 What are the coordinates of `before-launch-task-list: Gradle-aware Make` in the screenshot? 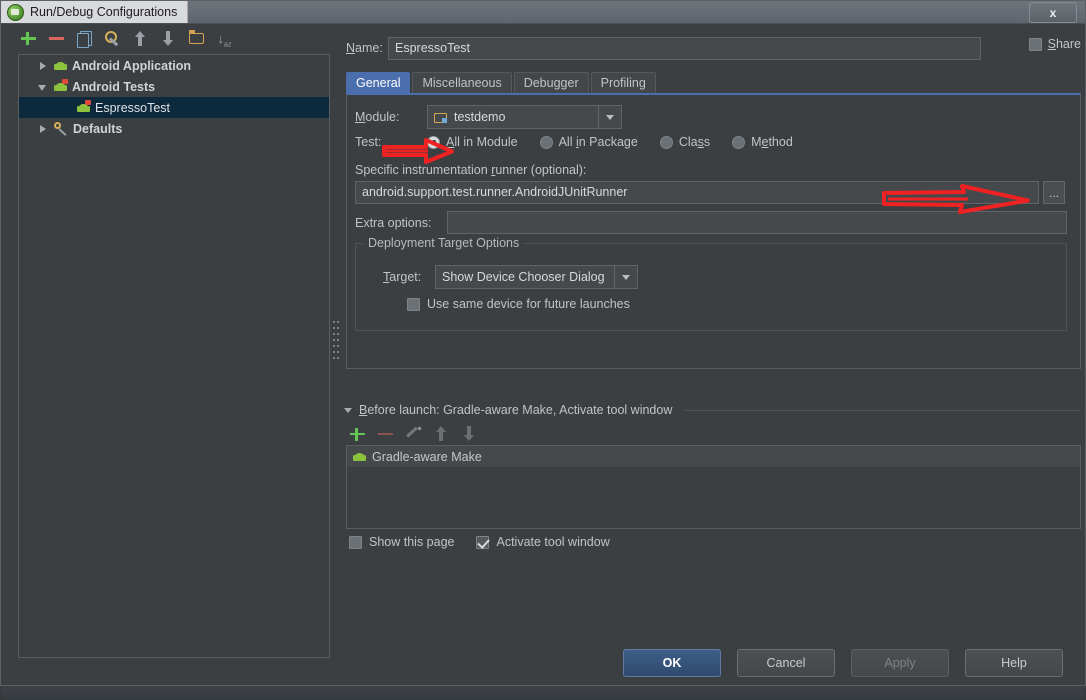 It's located at (713, 487).